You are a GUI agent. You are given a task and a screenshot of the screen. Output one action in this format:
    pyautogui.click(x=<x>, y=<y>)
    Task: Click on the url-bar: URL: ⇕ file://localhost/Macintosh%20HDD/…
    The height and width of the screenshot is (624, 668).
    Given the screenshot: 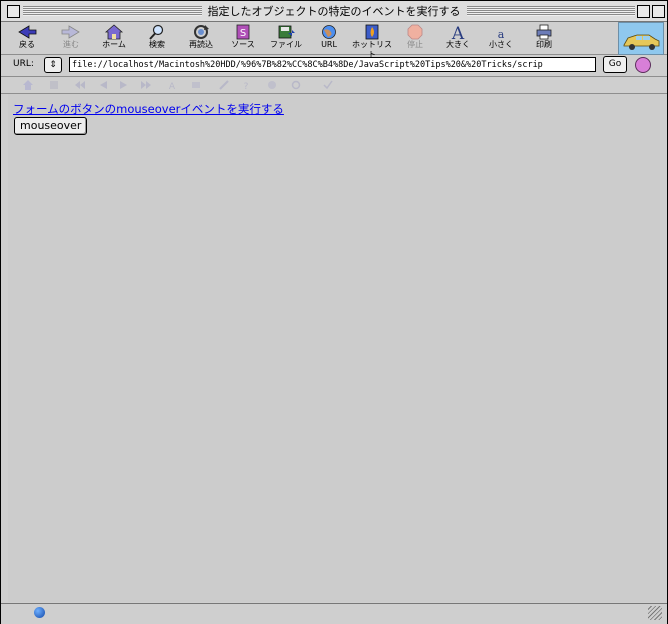 What is the action you would take?
    pyautogui.click(x=334, y=66)
    